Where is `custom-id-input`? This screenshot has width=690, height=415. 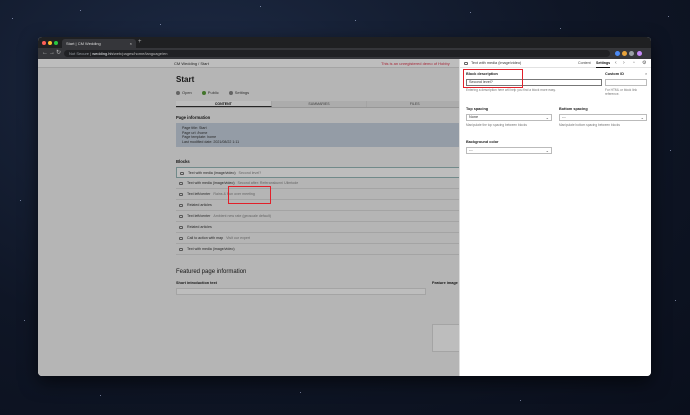
custom-id-input is located at coordinates (626, 82).